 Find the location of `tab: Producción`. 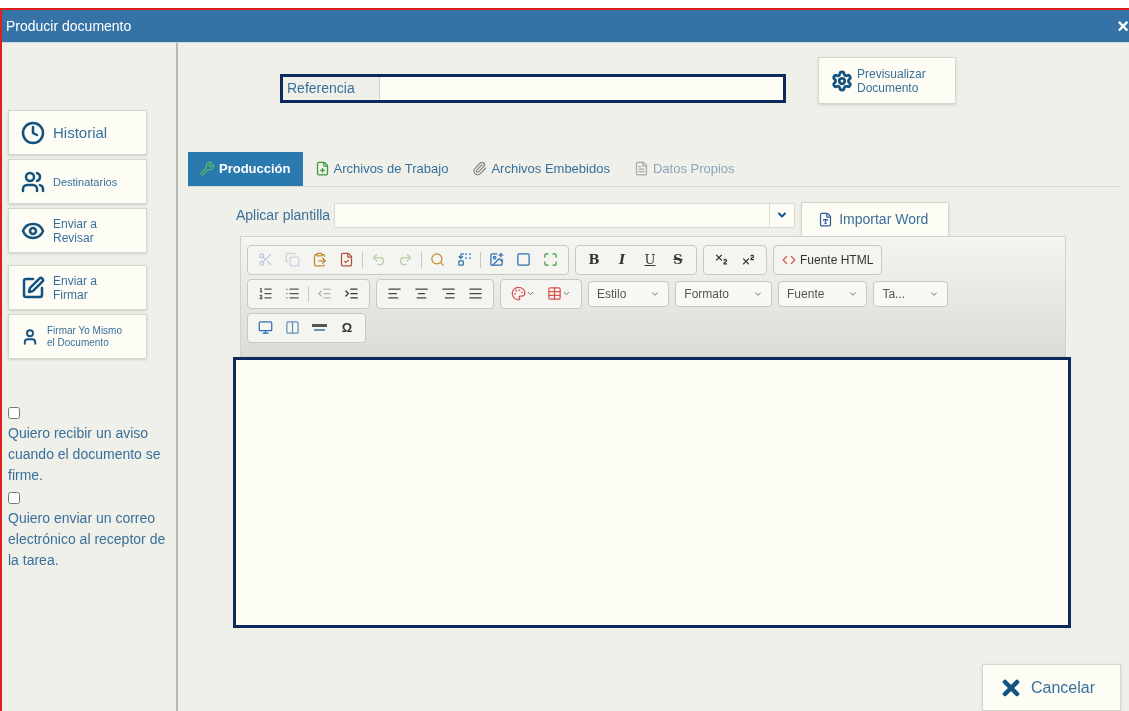

tab: Producción is located at coordinates (245, 168).